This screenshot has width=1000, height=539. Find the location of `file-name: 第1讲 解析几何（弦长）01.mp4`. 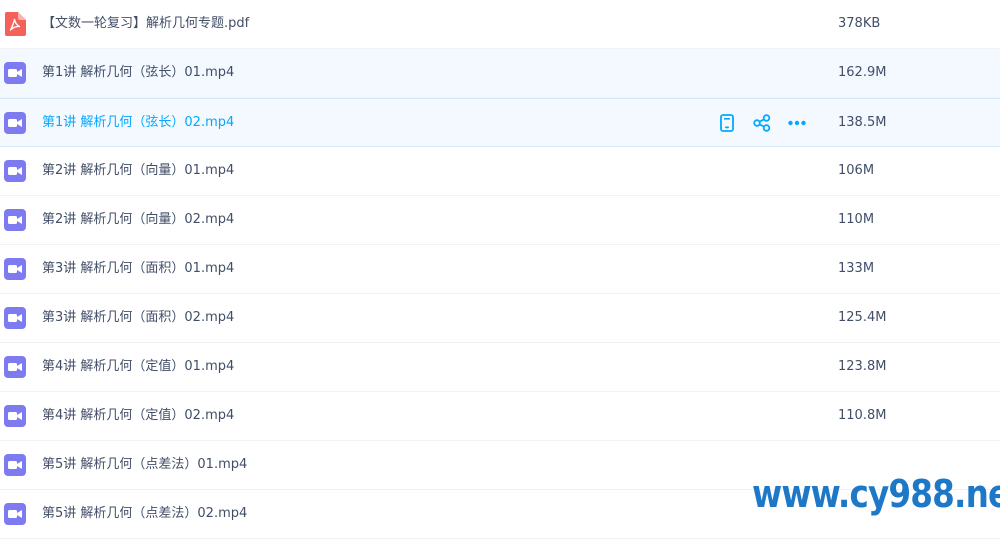

file-name: 第1讲 解析几何（弦长）01.mp4 is located at coordinates (138, 73).